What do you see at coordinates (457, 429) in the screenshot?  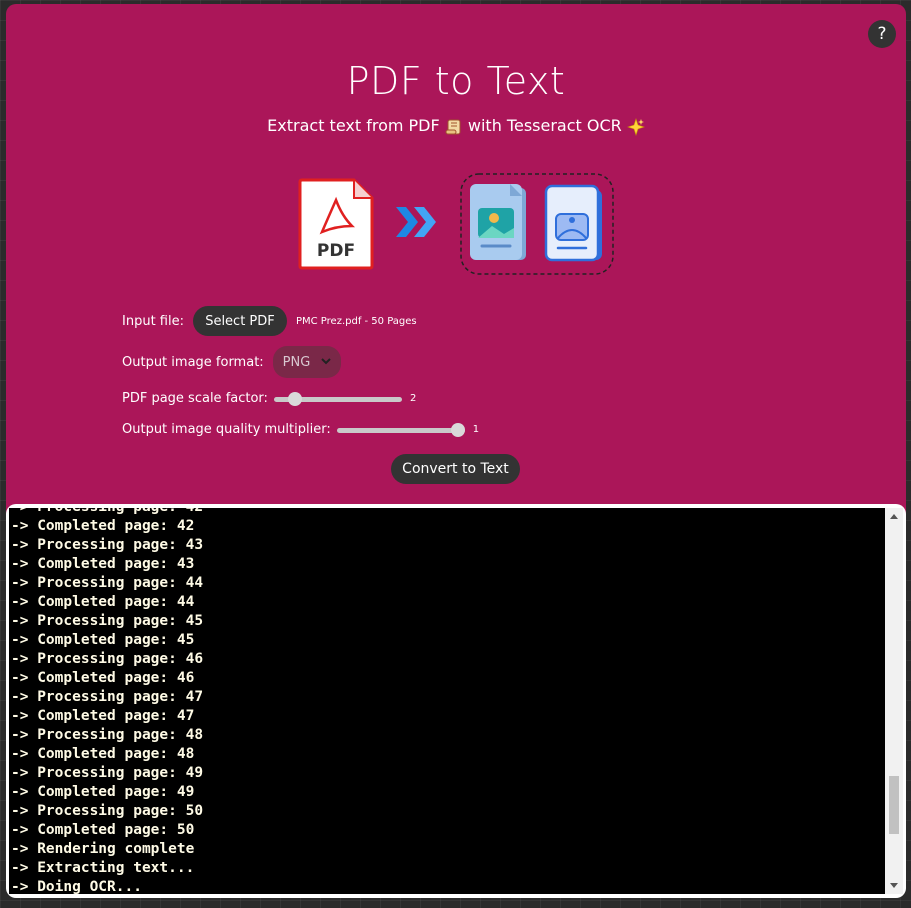 I see `quality-slider-thumb` at bounding box center [457, 429].